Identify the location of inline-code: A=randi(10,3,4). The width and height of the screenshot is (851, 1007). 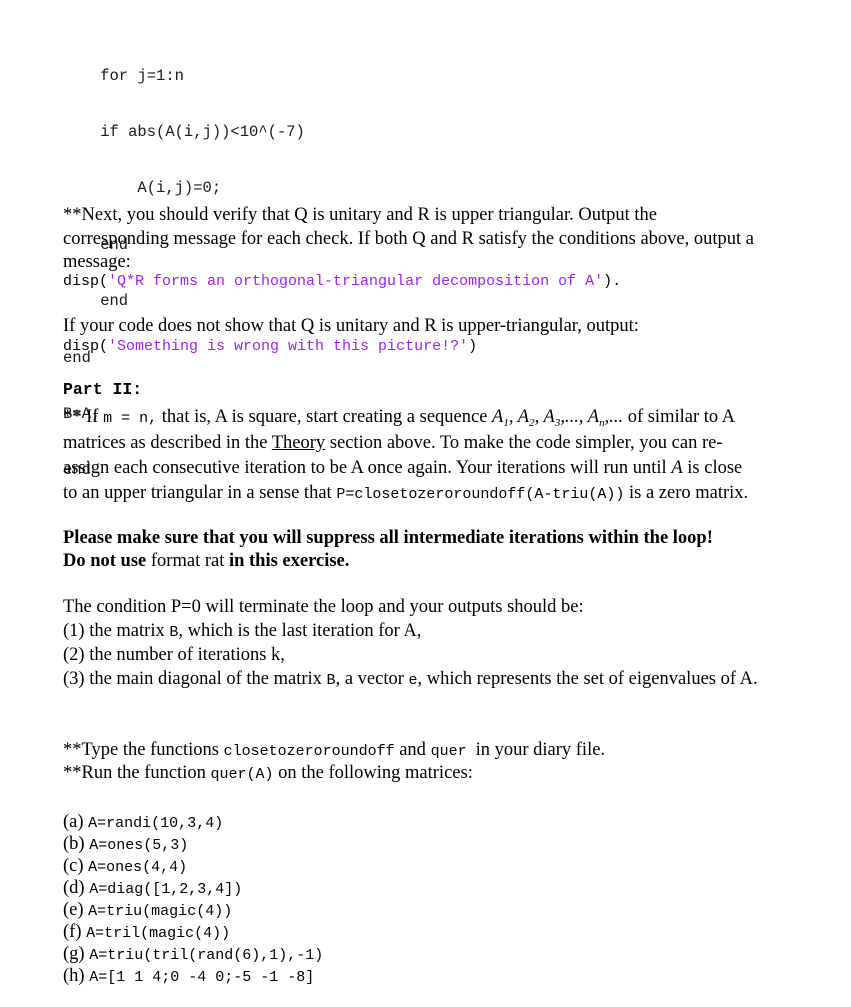
(156, 823).